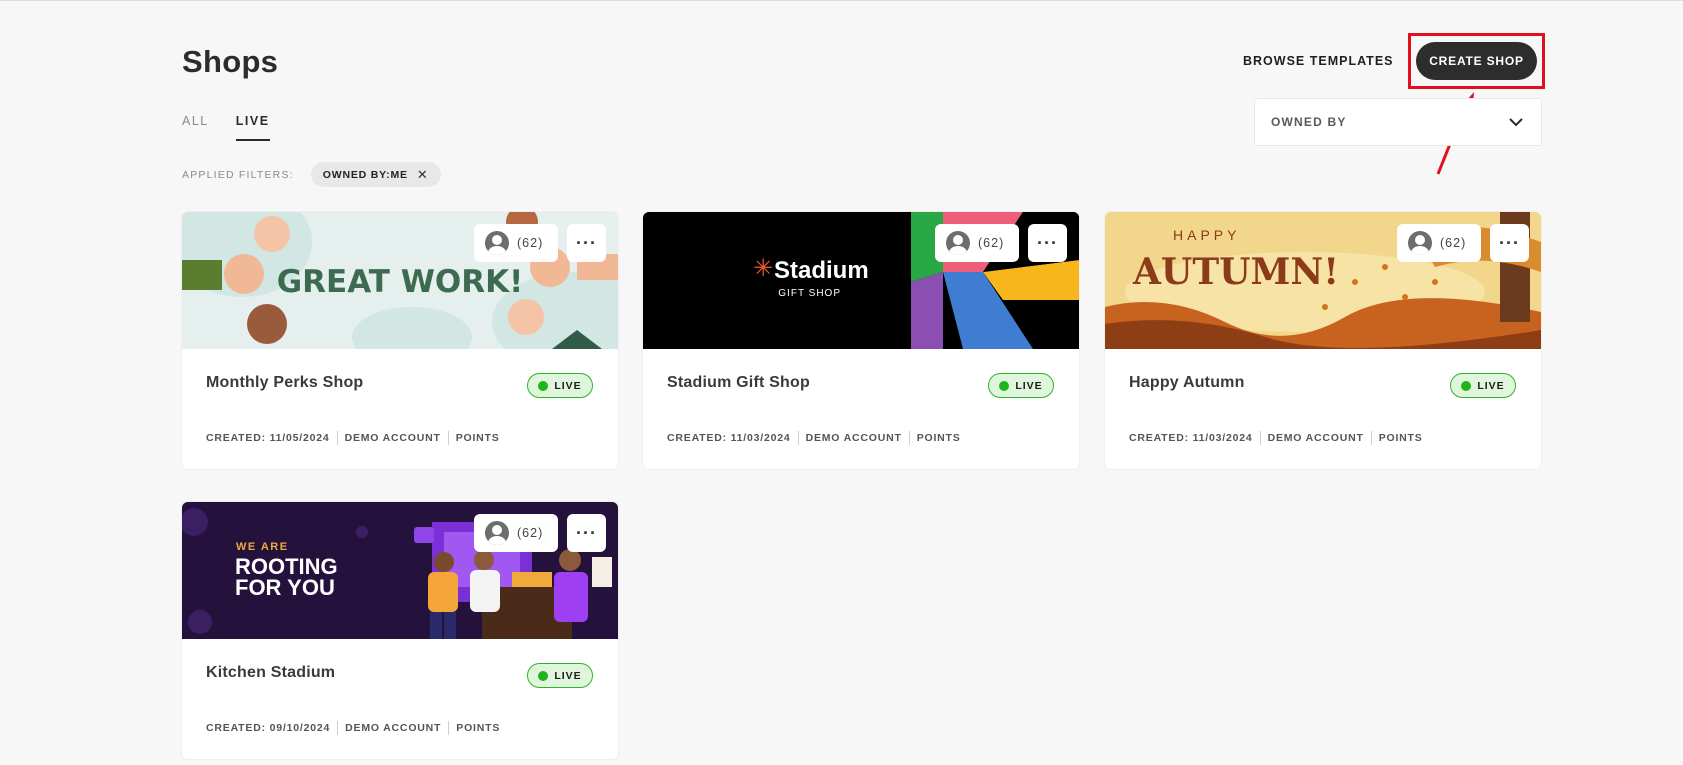  What do you see at coordinates (262, 547) in the screenshot?
I see `banner-subtitle: WE ARE` at bounding box center [262, 547].